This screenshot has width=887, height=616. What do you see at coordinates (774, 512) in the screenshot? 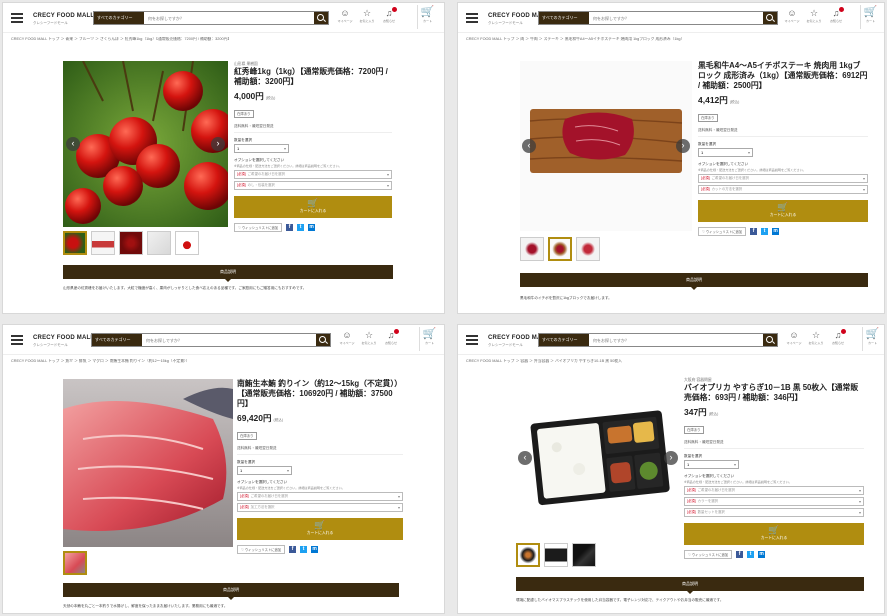
I see `option-select: [必須] 数量セットを選択` at bounding box center [774, 512].